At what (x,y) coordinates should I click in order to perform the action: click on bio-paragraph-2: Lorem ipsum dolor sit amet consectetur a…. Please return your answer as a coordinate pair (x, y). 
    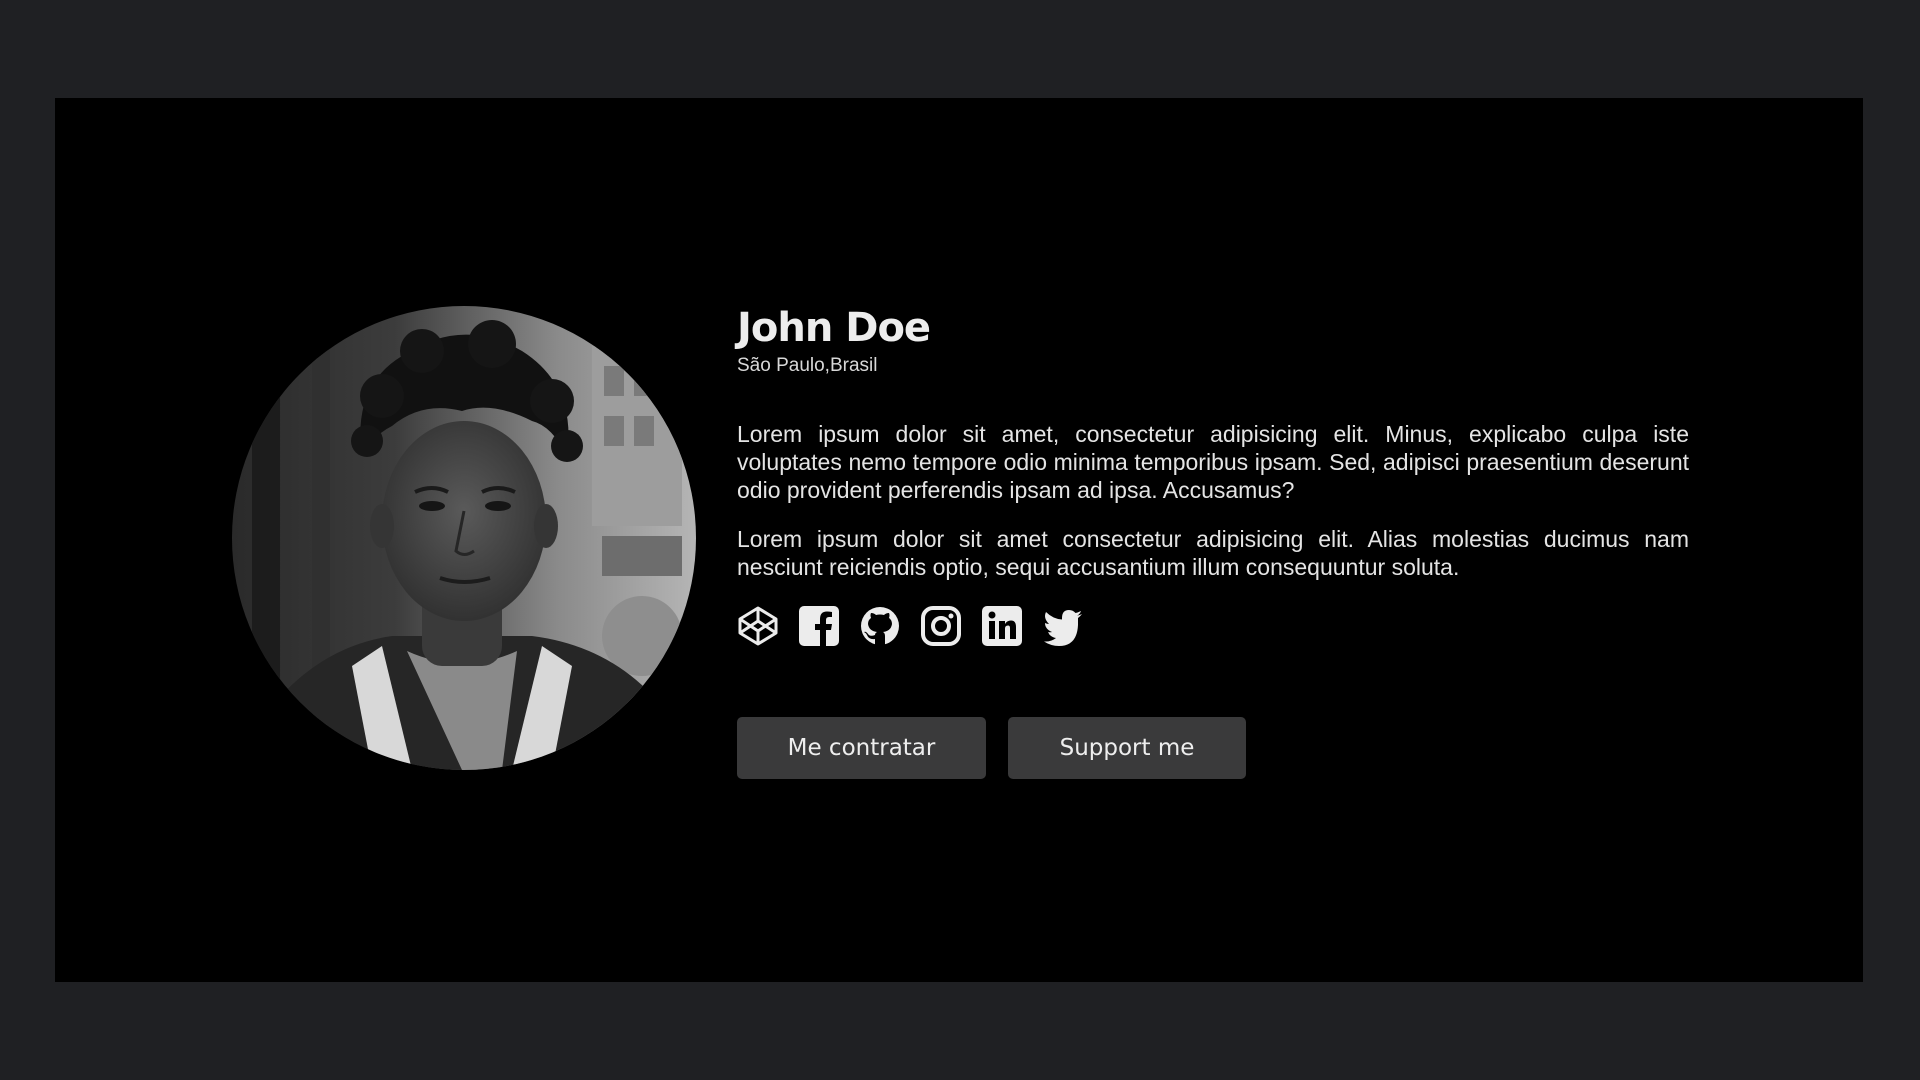
    Looking at the image, I should click on (1213, 553).